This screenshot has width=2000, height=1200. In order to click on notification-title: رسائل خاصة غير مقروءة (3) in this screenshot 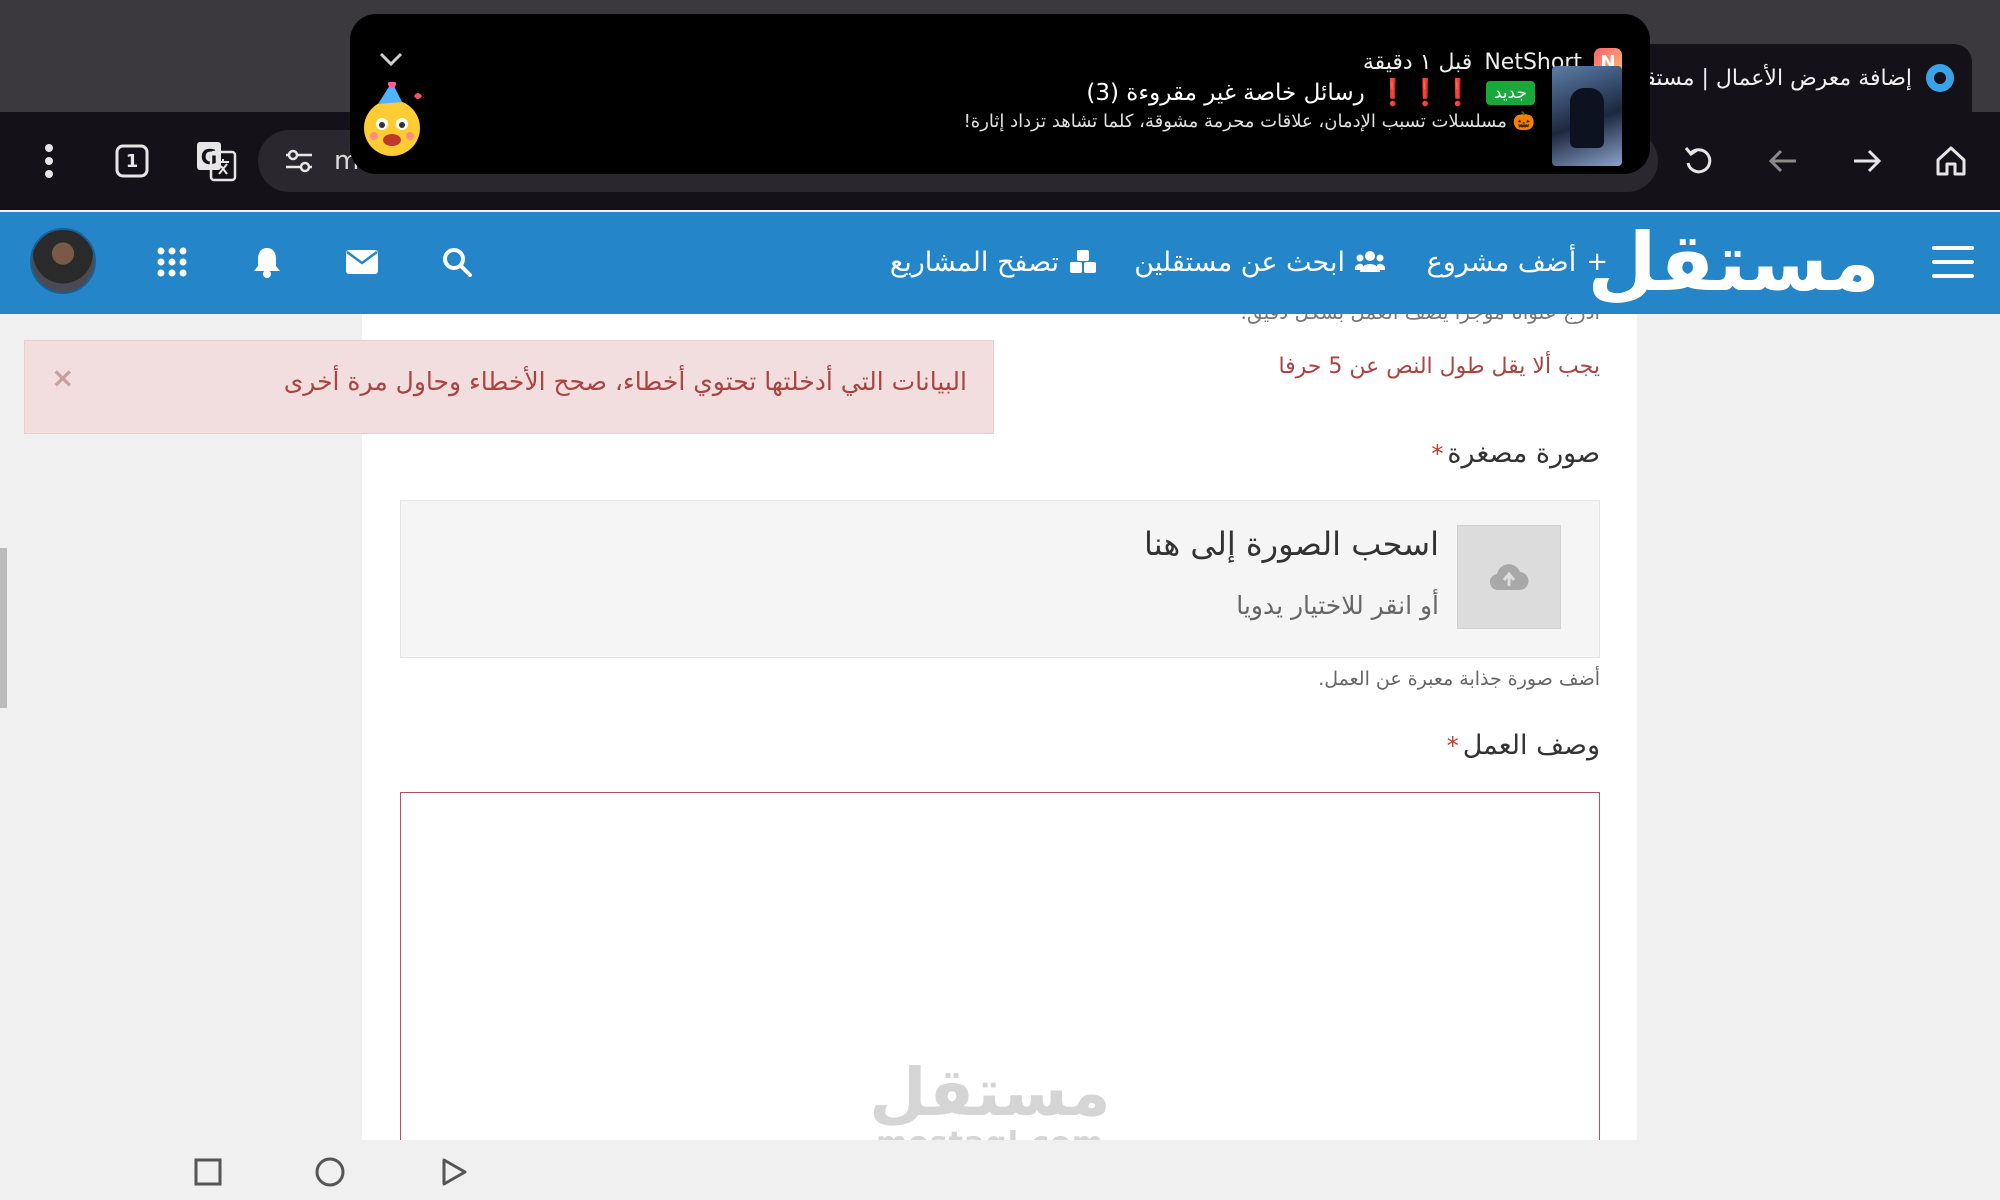, I will do `click(1225, 93)`.